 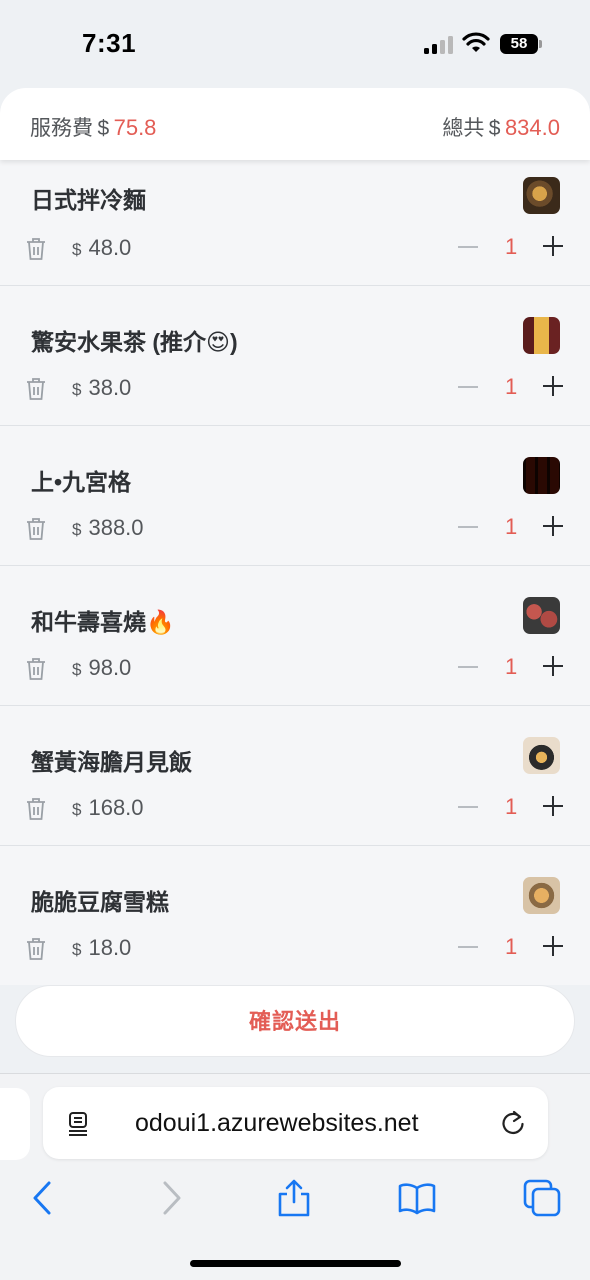 I want to click on battery-nub, so click(x=540, y=44).